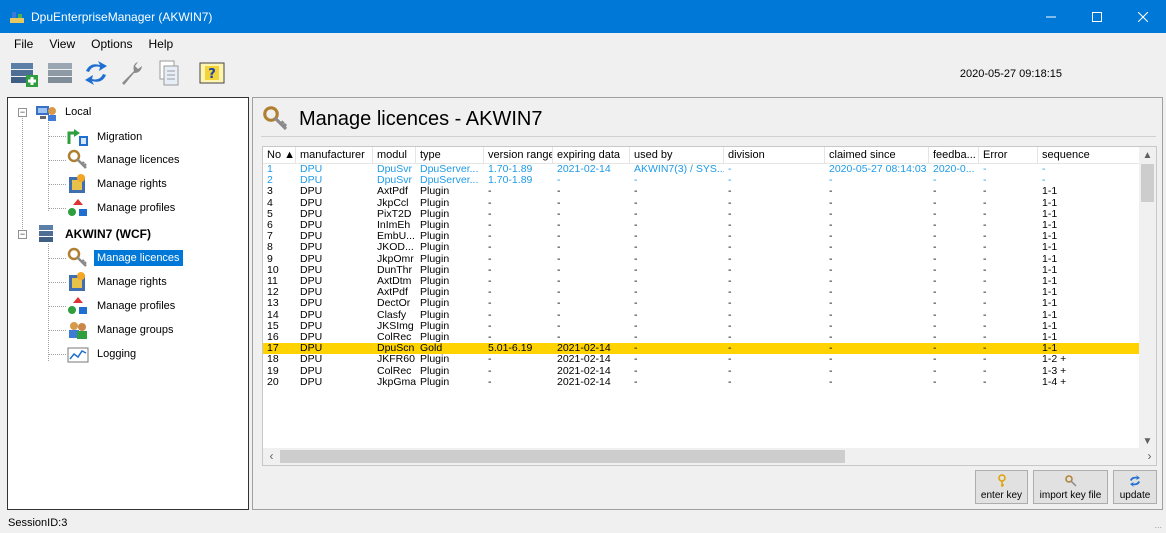 Image resolution: width=1166 pixels, height=533 pixels. What do you see at coordinates (23, 44) in the screenshot?
I see `menu-file: File` at bounding box center [23, 44].